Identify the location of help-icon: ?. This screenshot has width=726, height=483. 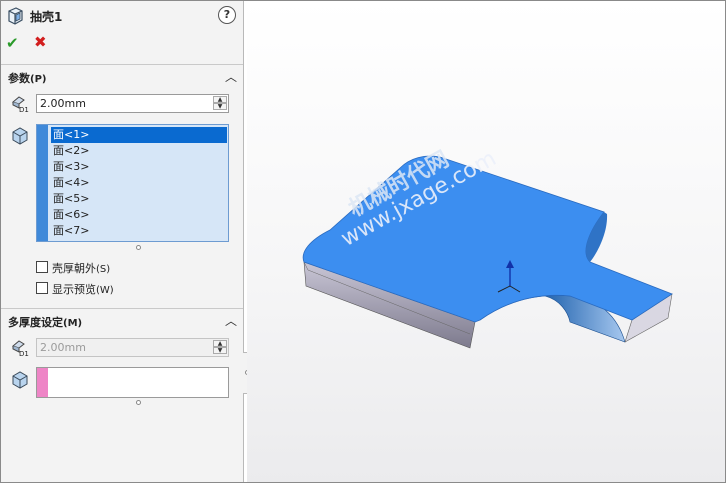
(227, 15).